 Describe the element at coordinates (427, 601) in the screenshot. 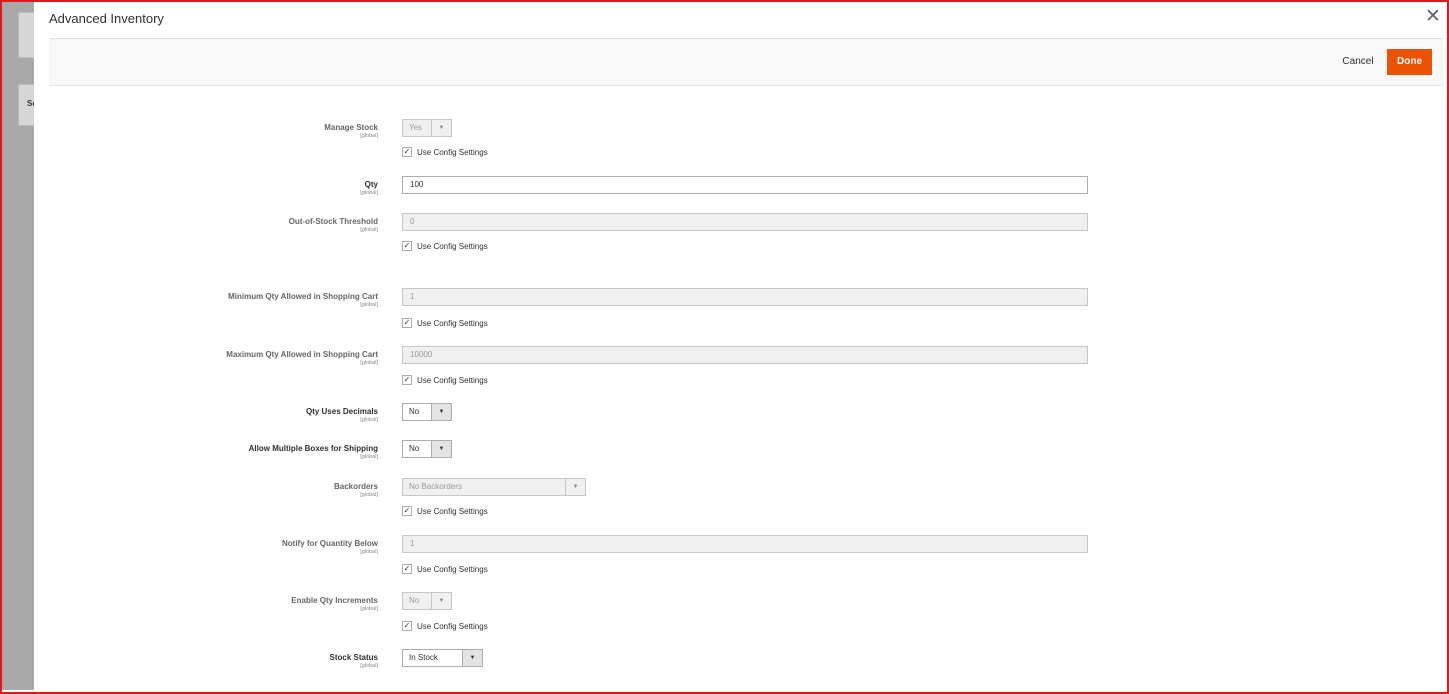

I see `enable-qty-increments-select: No ▼` at that location.